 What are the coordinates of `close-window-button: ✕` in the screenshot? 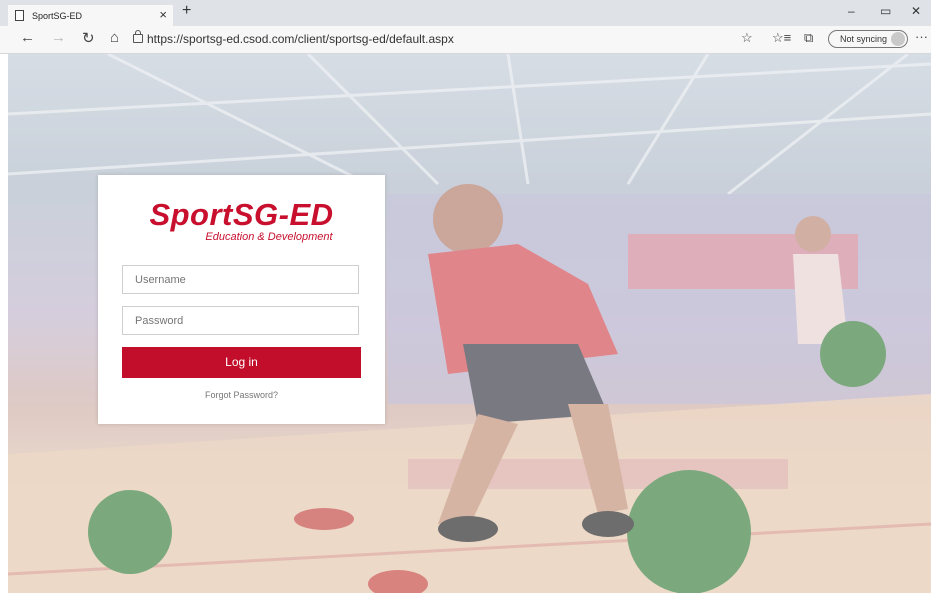 It's located at (916, 11).